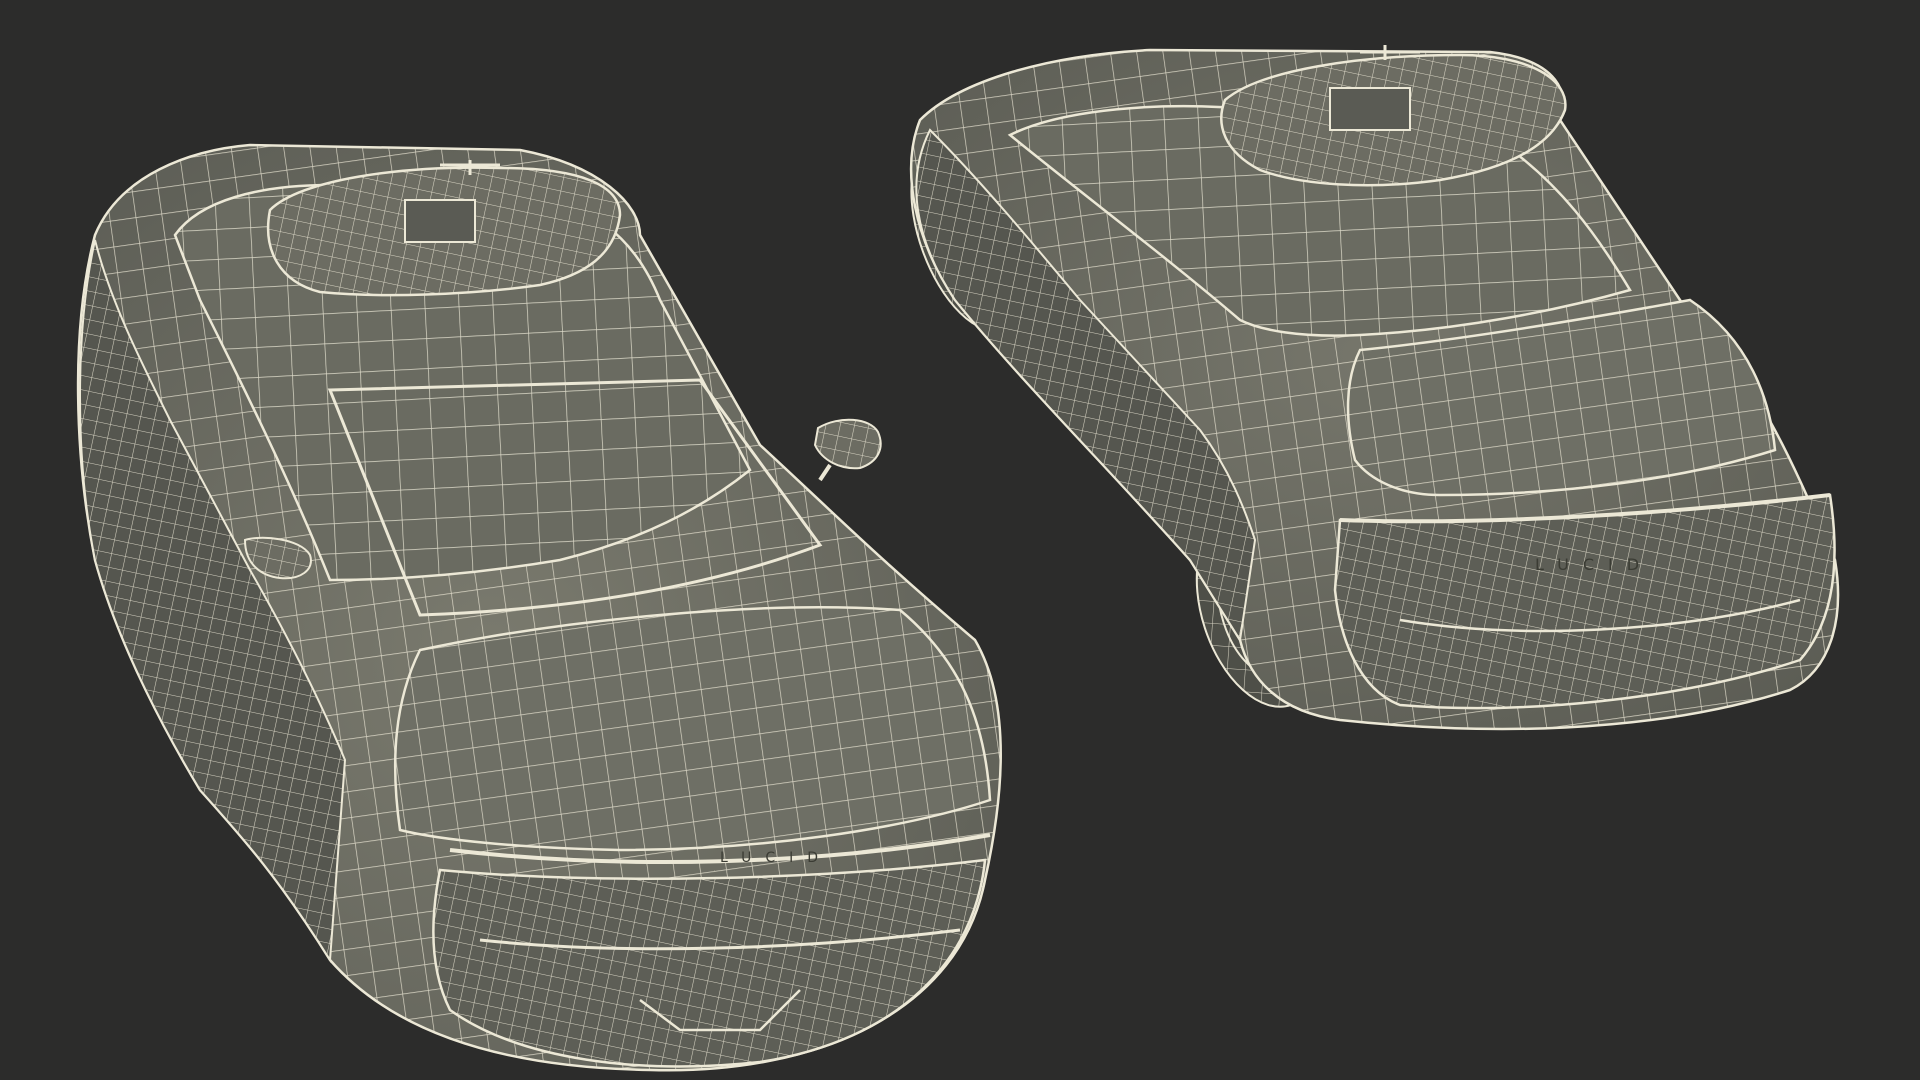 The height and width of the screenshot is (1080, 1920). I want to click on car-rear-badge: LUCID, so click(1594, 564).